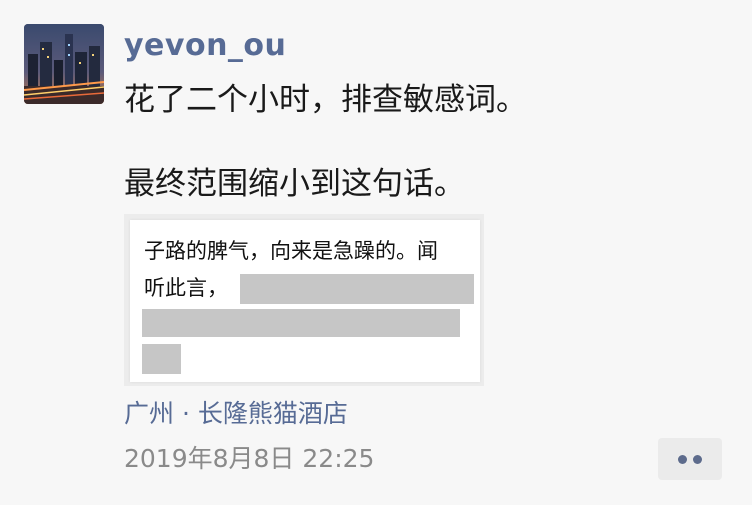 This screenshot has width=752, height=505. Describe the element at coordinates (249, 458) in the screenshot. I see `post-timestamp: 2019年8月8日 22:25` at that location.